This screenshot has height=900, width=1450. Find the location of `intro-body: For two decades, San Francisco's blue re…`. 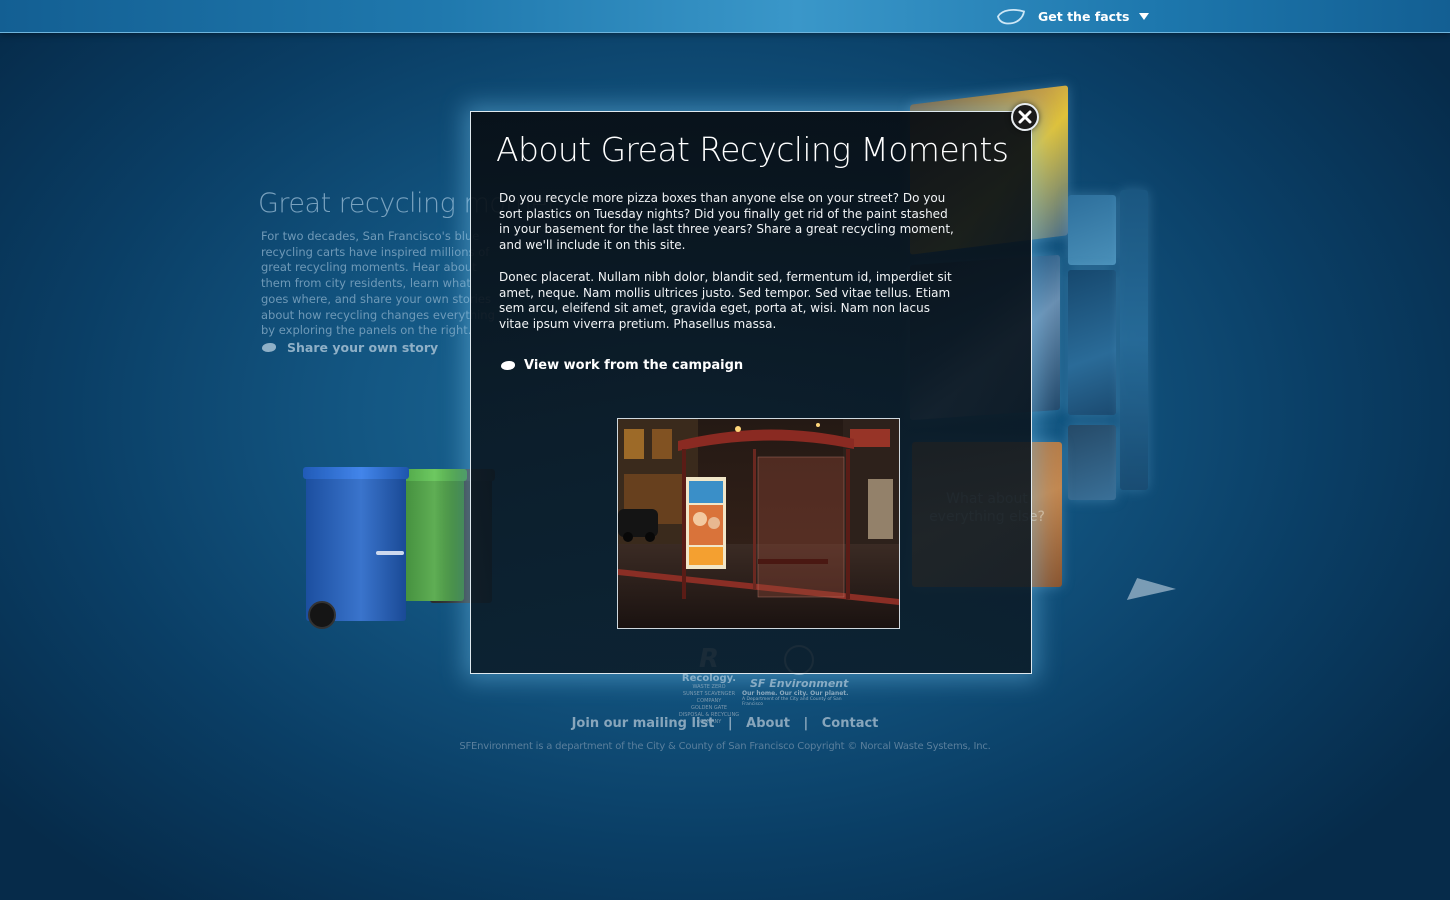

intro-body: For two decades, San Francisco's blue re… is located at coordinates (378, 283).